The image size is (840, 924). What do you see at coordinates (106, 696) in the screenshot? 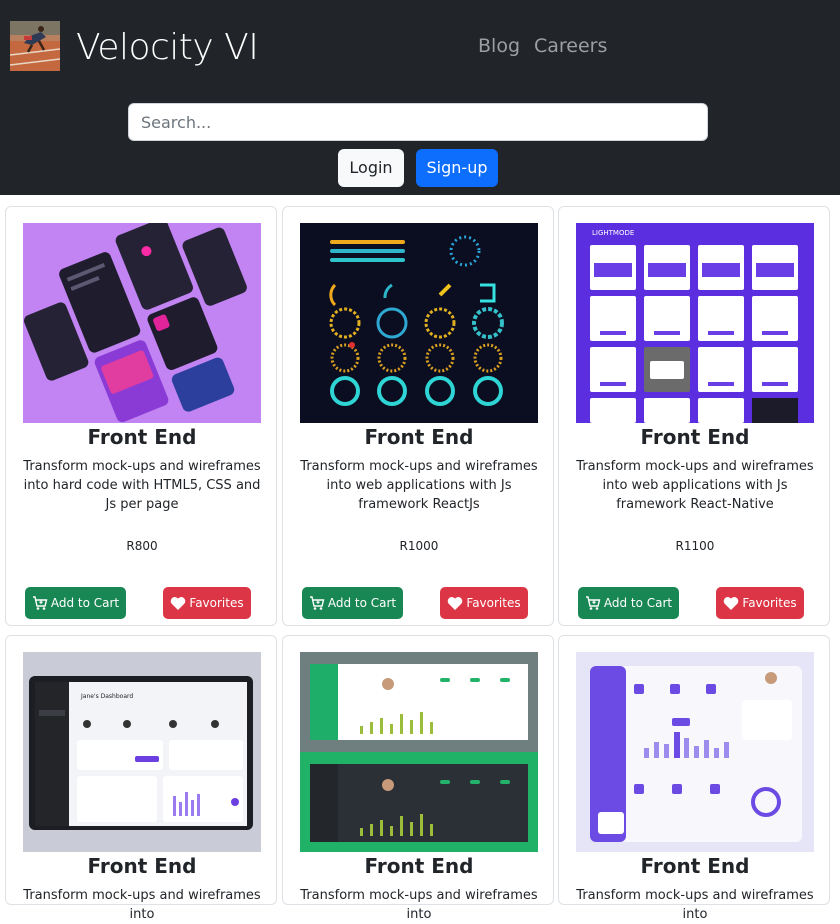
I see `dashboard-caption: Jane's Dashboard` at bounding box center [106, 696].